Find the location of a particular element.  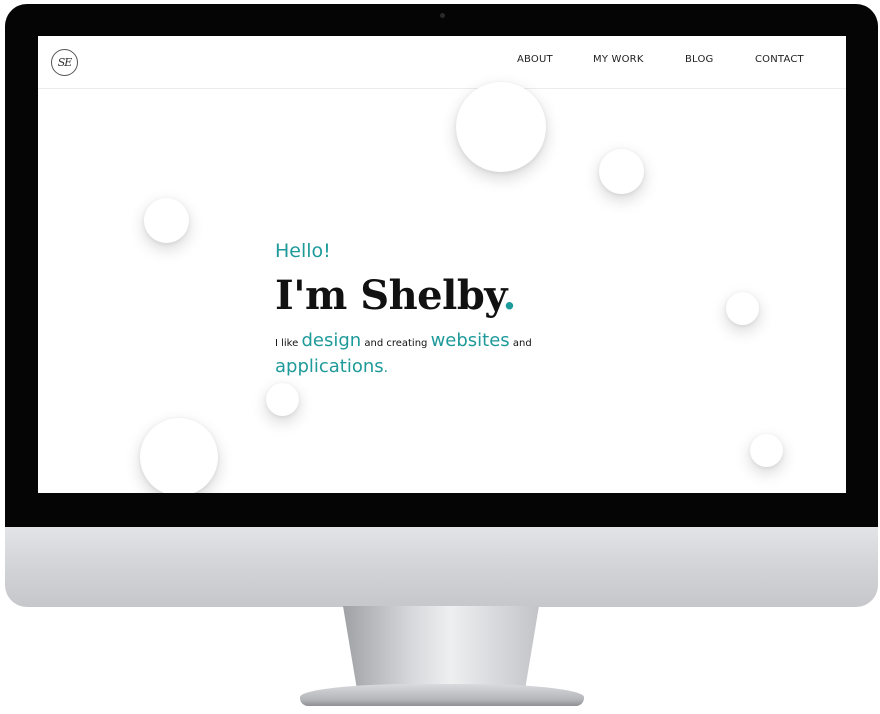

hero-headline: I'm Shelby. is located at coordinates (395, 295).